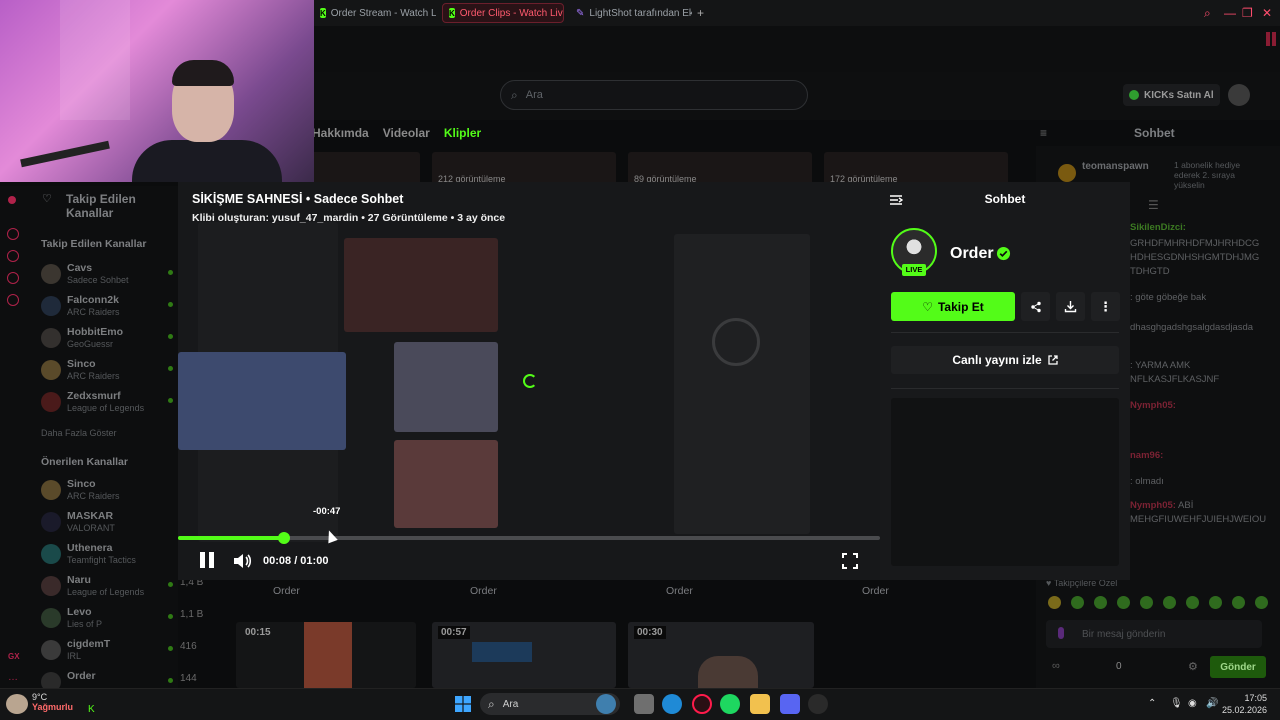  Describe the element at coordinates (109, 522) in the screenshot. I see `sidebar-channel-maskar: MASKAR VALORANT` at that location.